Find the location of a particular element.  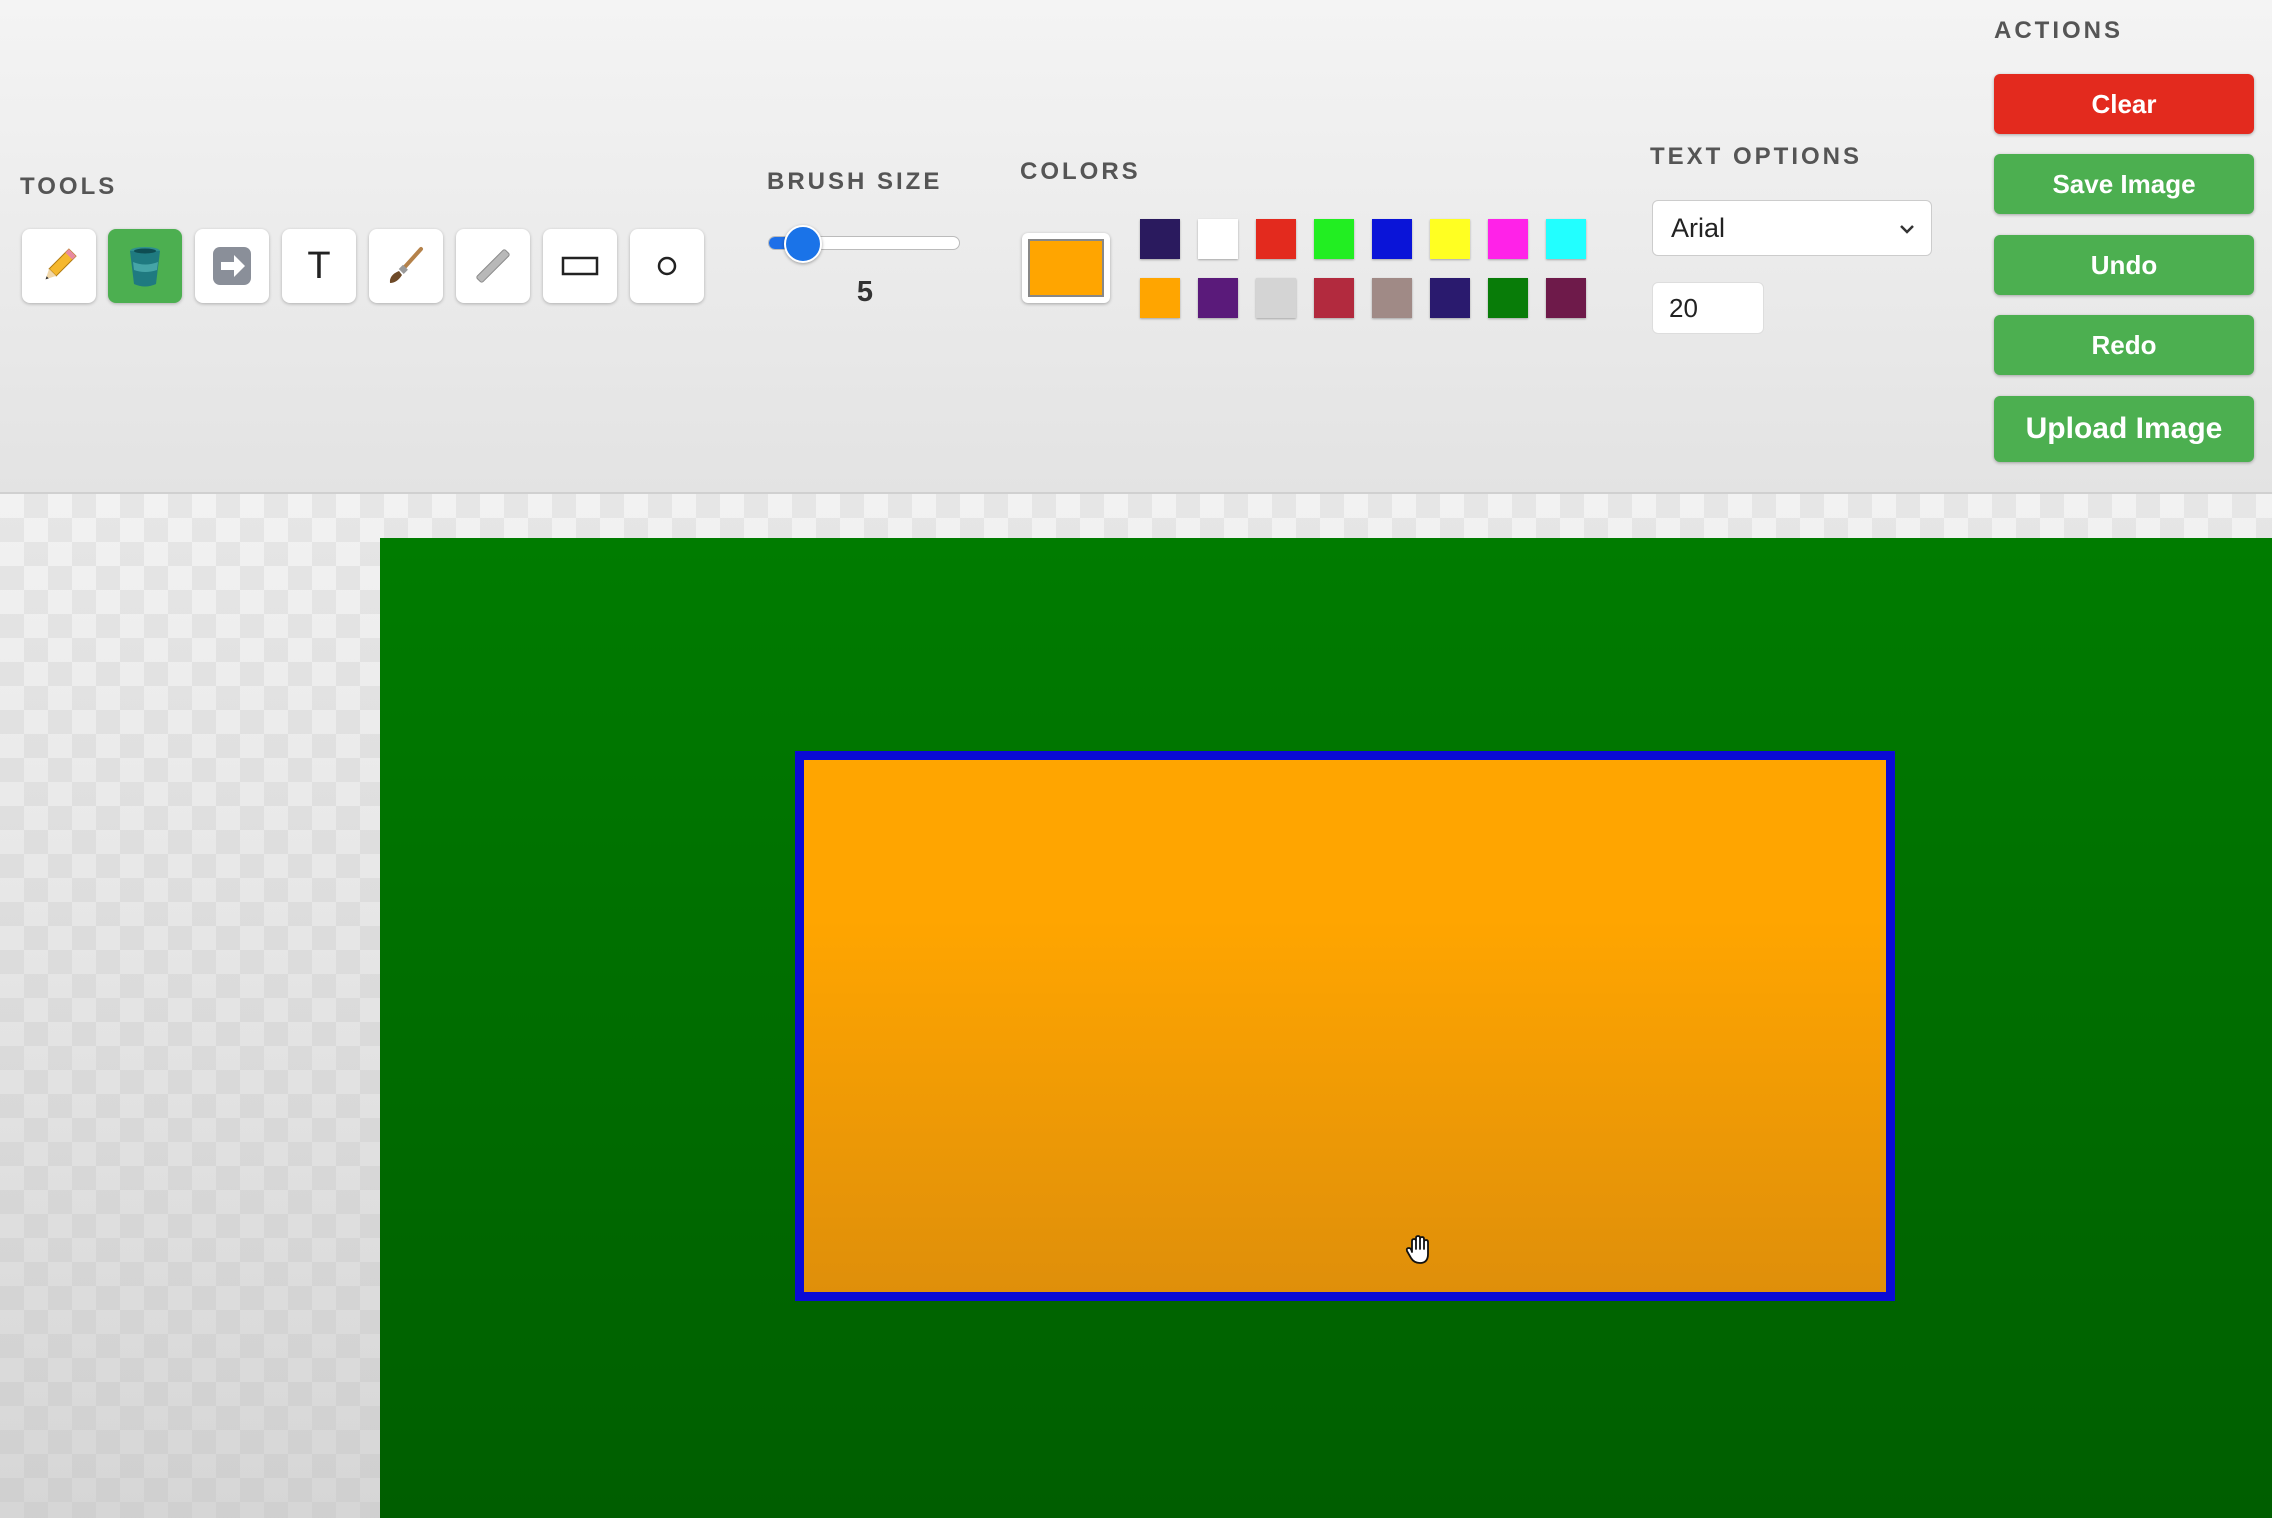

bucket-icon is located at coordinates (145, 267).